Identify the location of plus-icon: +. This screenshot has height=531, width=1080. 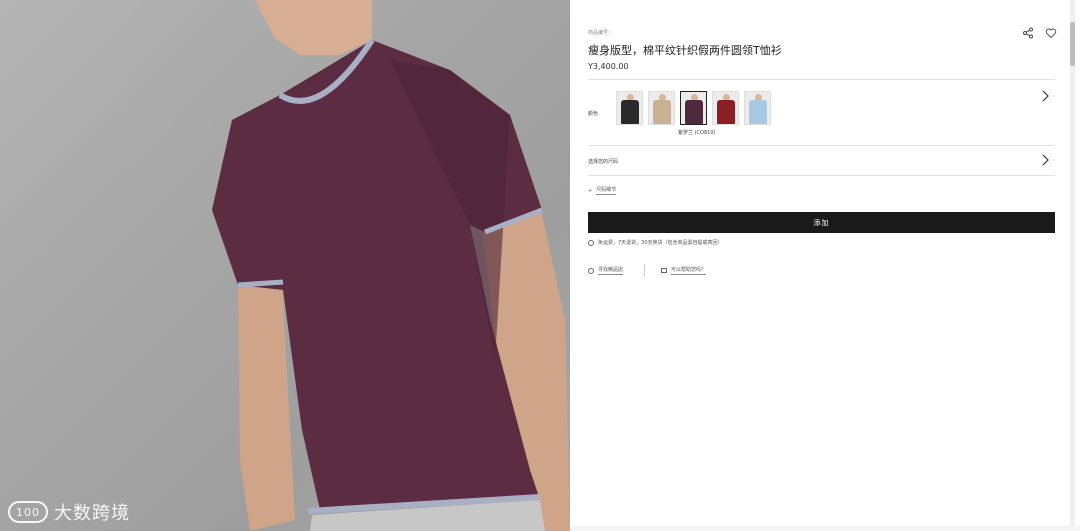
(590, 190).